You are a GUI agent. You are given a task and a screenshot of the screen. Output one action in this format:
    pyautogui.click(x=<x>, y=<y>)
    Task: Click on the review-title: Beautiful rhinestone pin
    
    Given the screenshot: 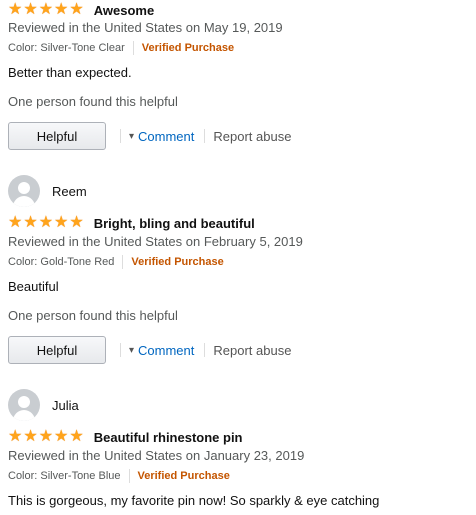 What is the action you would take?
    pyautogui.click(x=168, y=437)
    